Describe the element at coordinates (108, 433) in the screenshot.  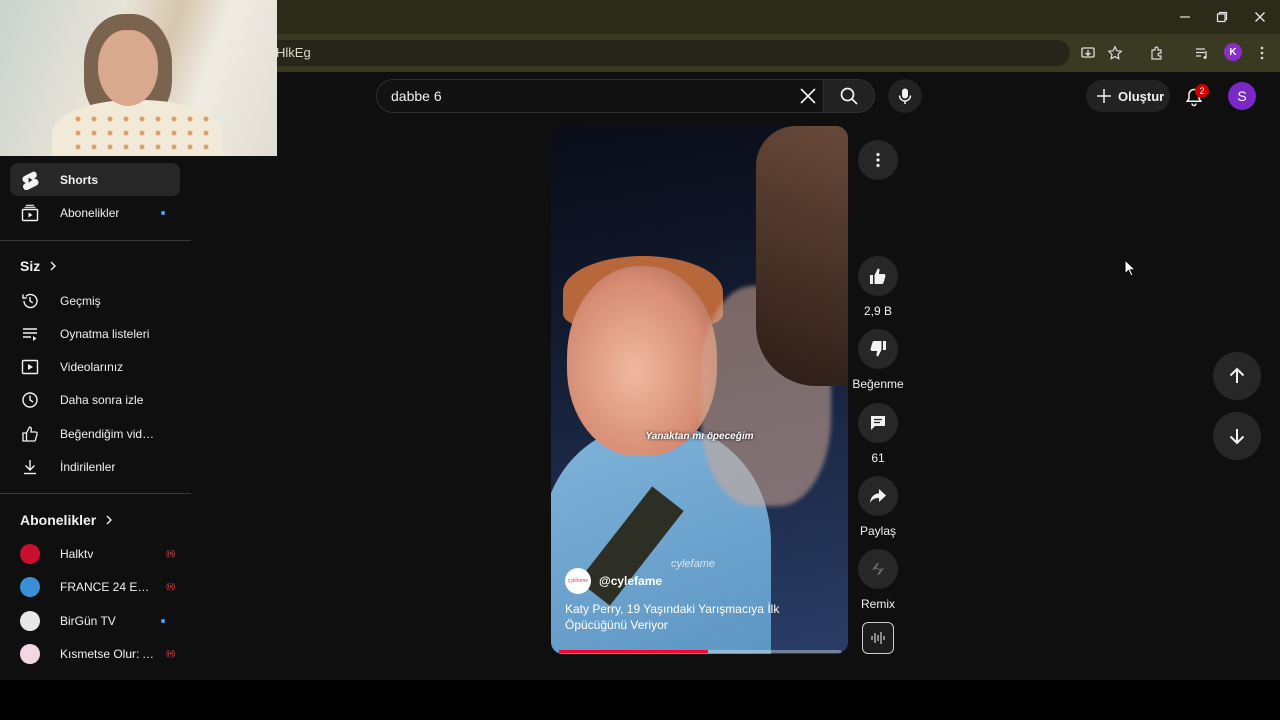
I see `sidebar-item-label: Beğendiğim videolar` at that location.